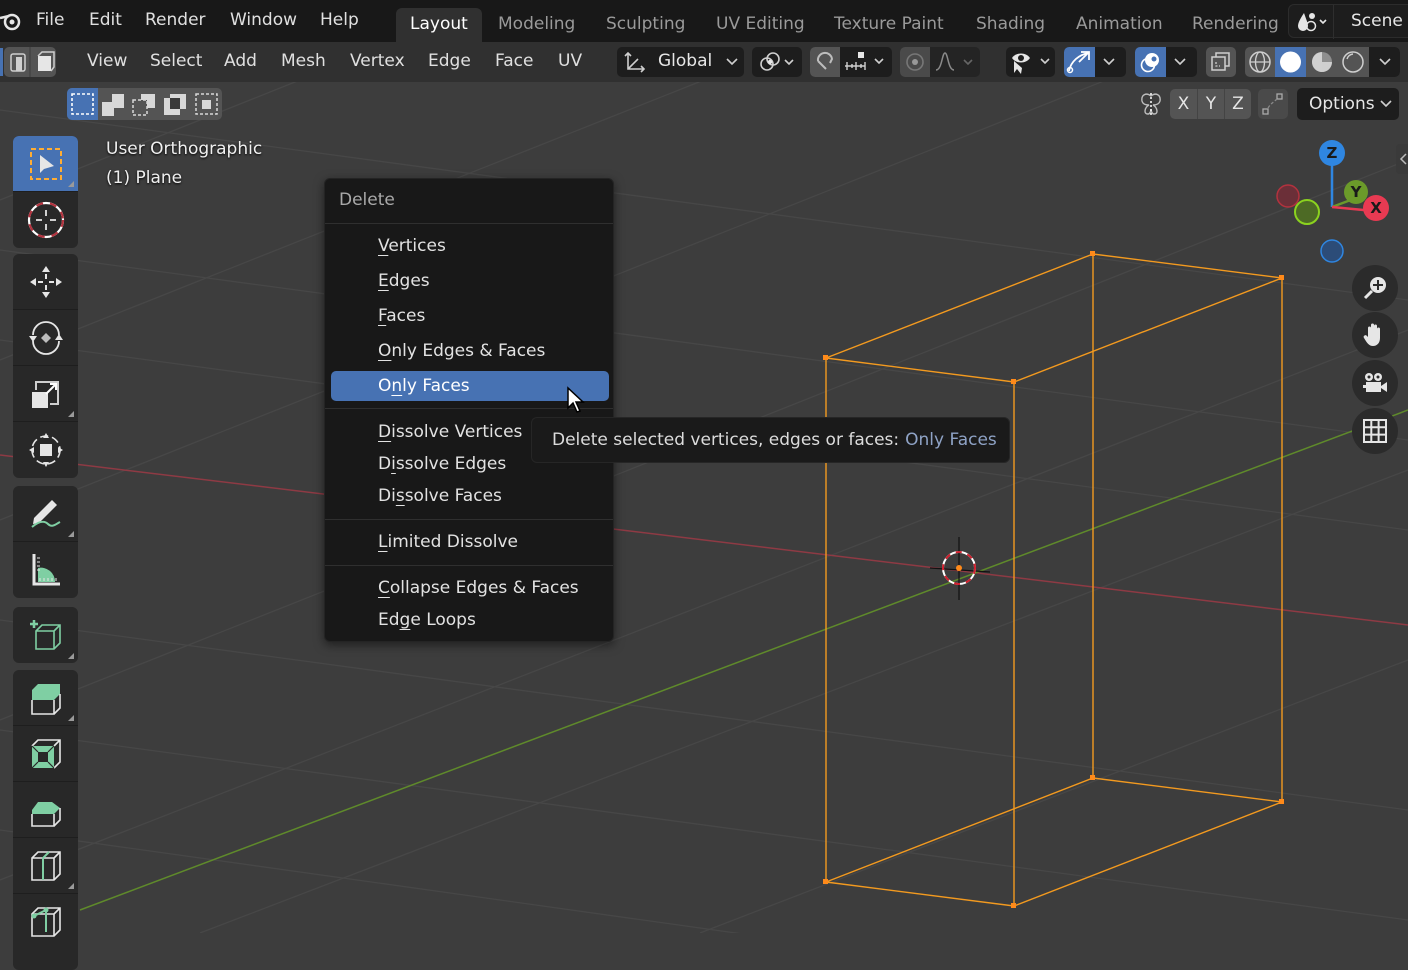  I want to click on menu-item-only-edges-faces: Only Edges & Faces, so click(470, 351).